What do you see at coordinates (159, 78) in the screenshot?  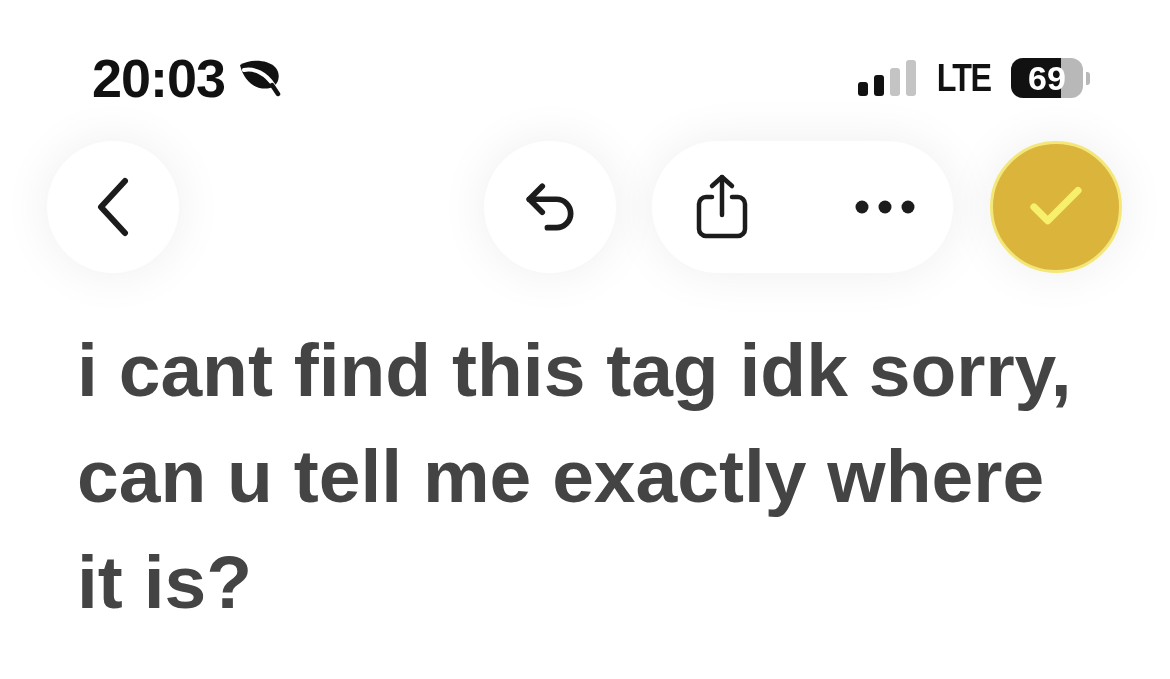 I see `status-time: 20:03` at bounding box center [159, 78].